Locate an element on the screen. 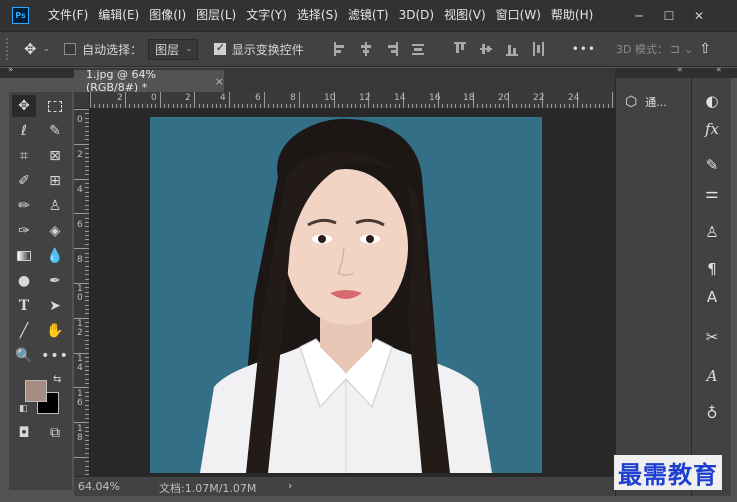  align-left-icon is located at coordinates (339, 49).